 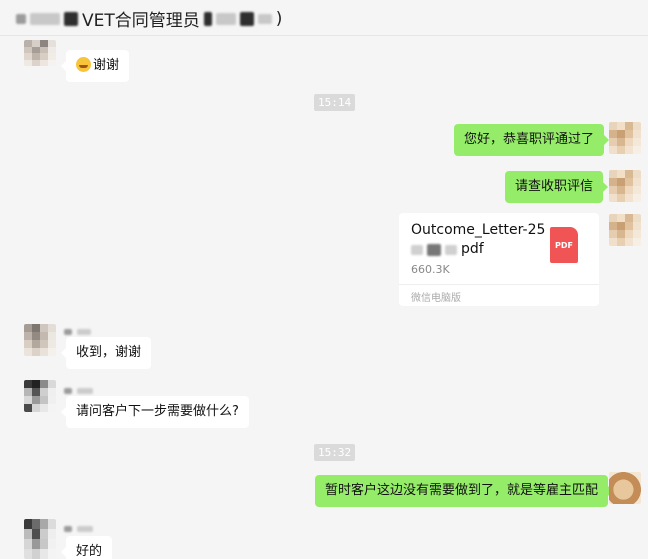 I want to click on message-bubble-outgoing: 暂时客户这边没有需要做到了，就是等雇主匹配, so click(x=464, y=491).